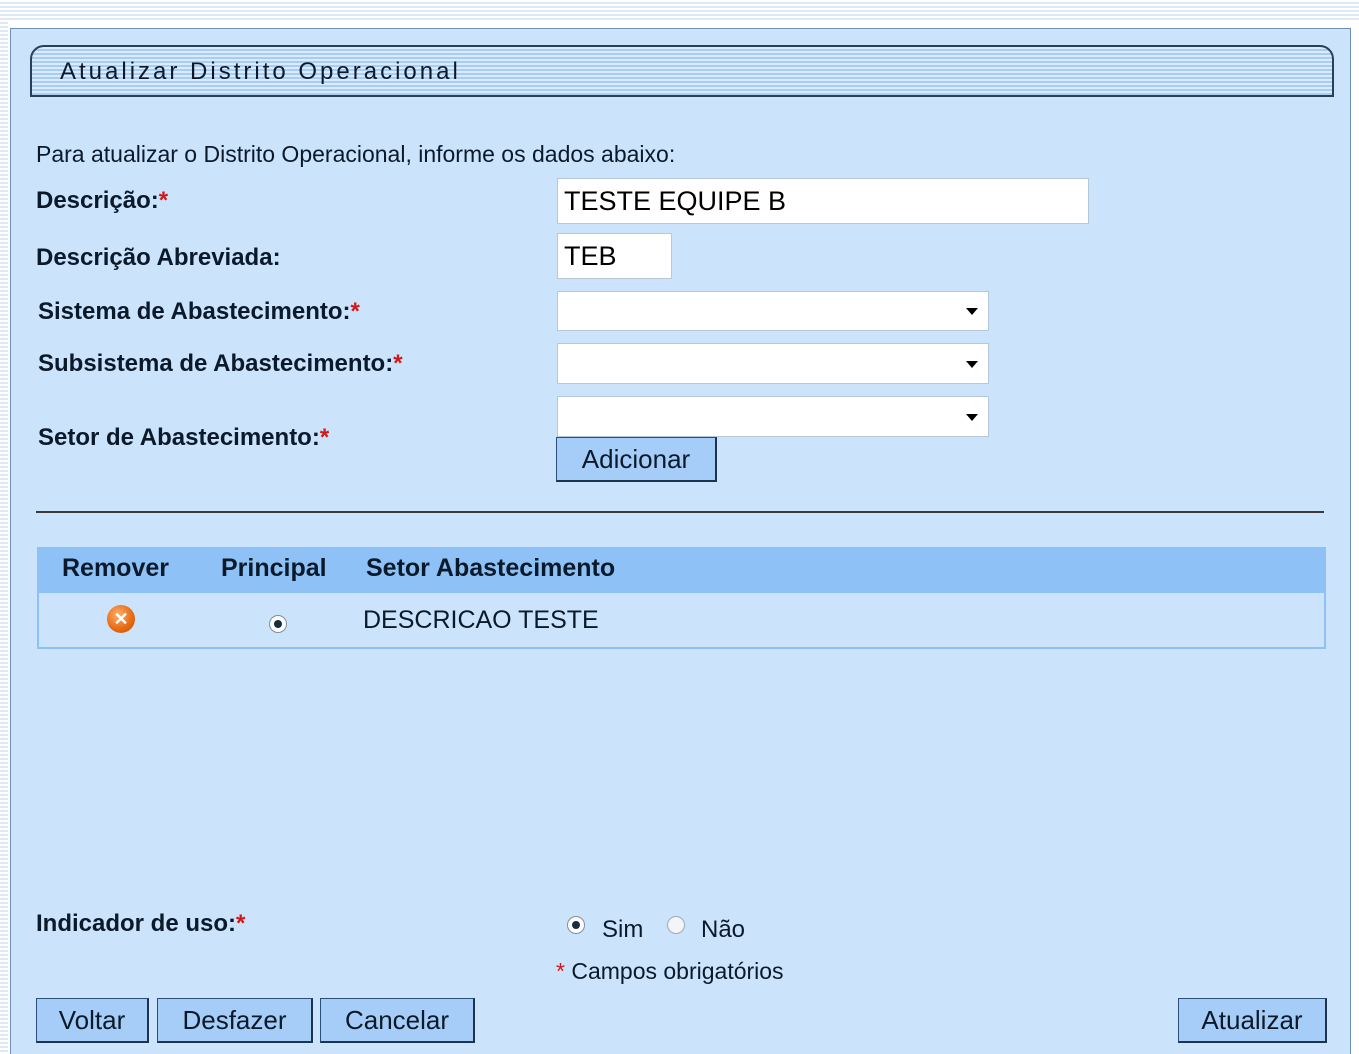 This screenshot has height=1054, width=1359. I want to click on indicador-uso-label: Indicador de uso:*, so click(140, 924).